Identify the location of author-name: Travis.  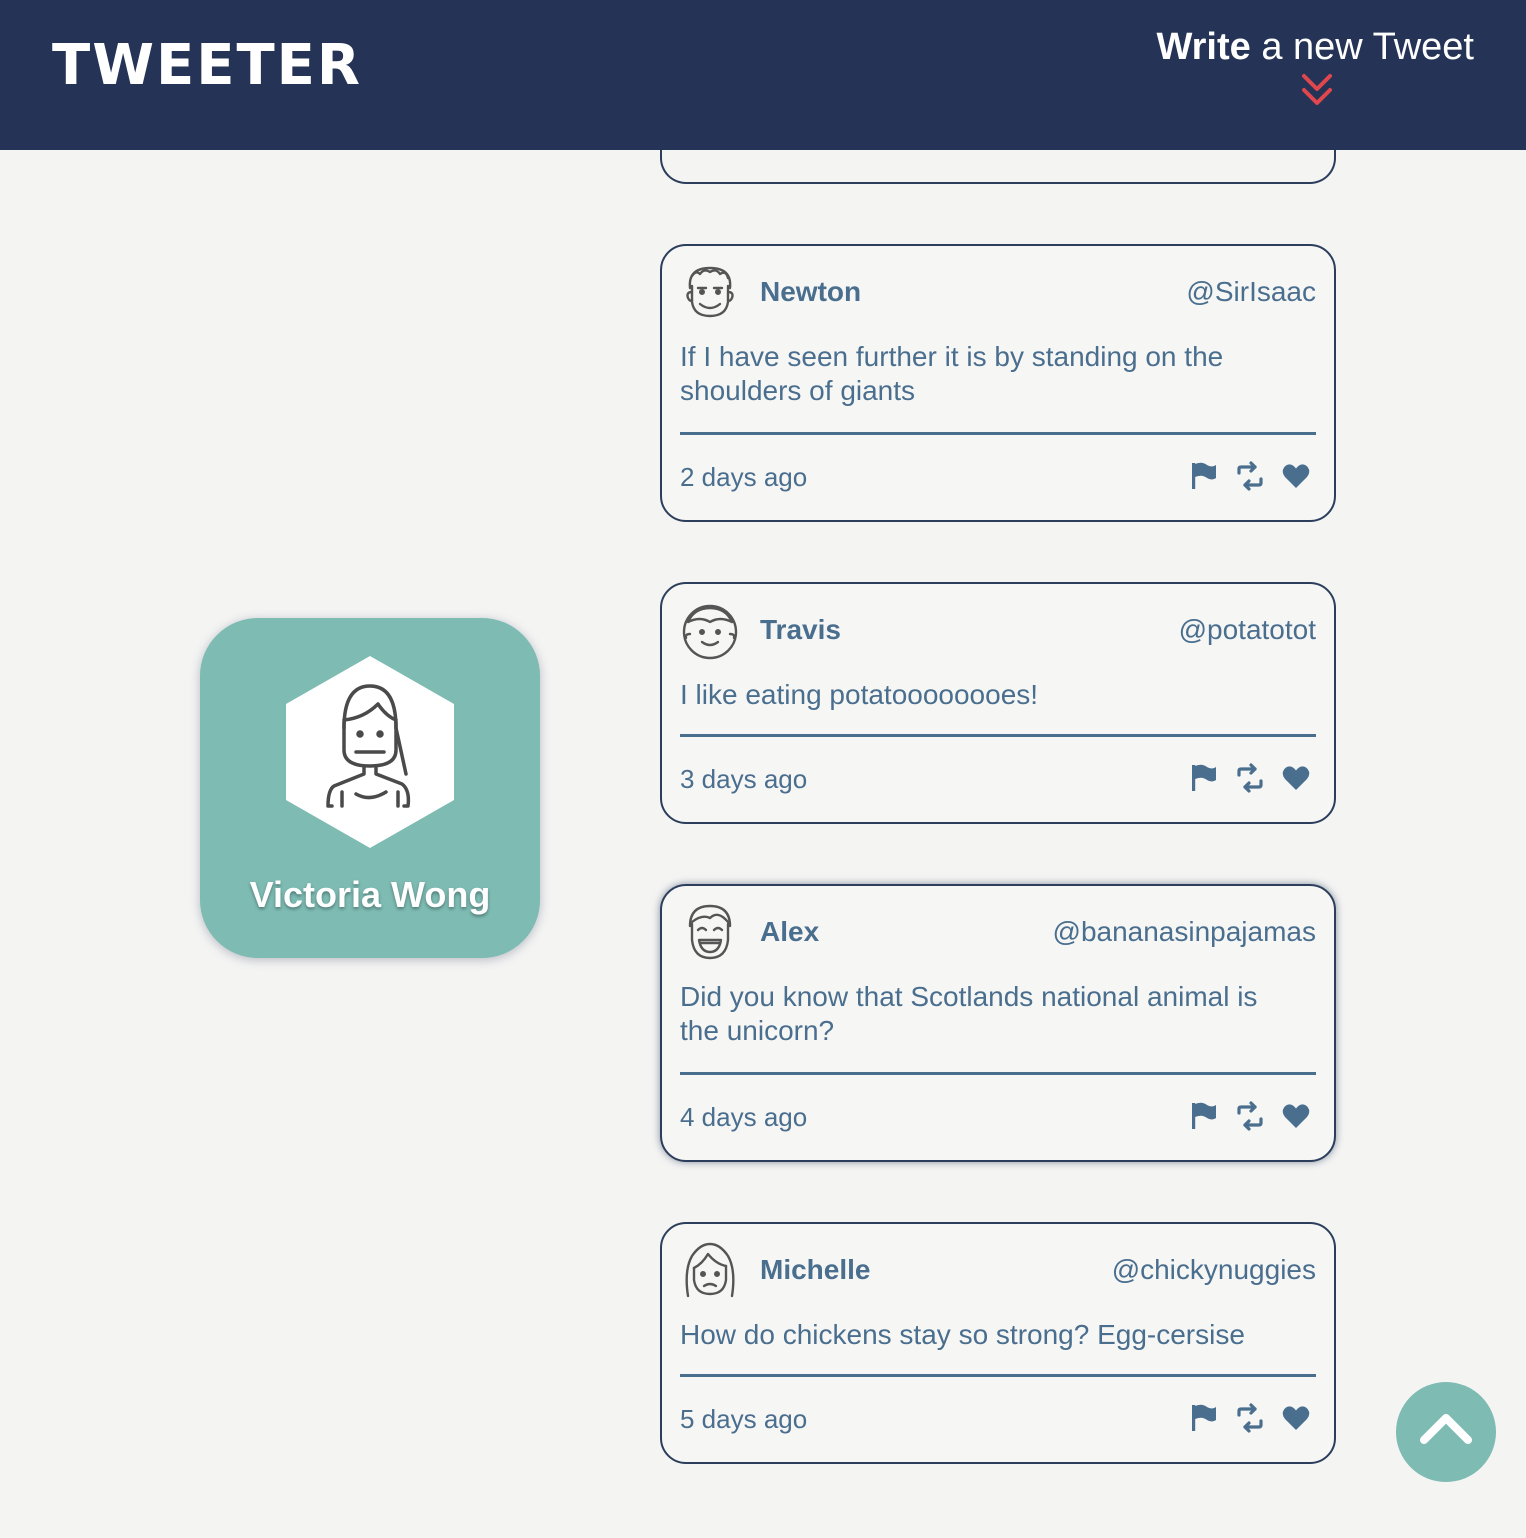
(800, 630).